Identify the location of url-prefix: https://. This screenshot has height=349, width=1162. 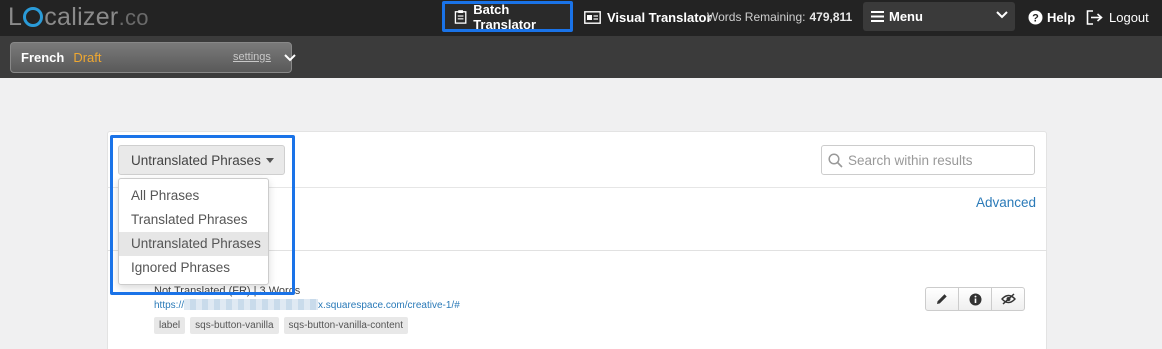
(169, 305).